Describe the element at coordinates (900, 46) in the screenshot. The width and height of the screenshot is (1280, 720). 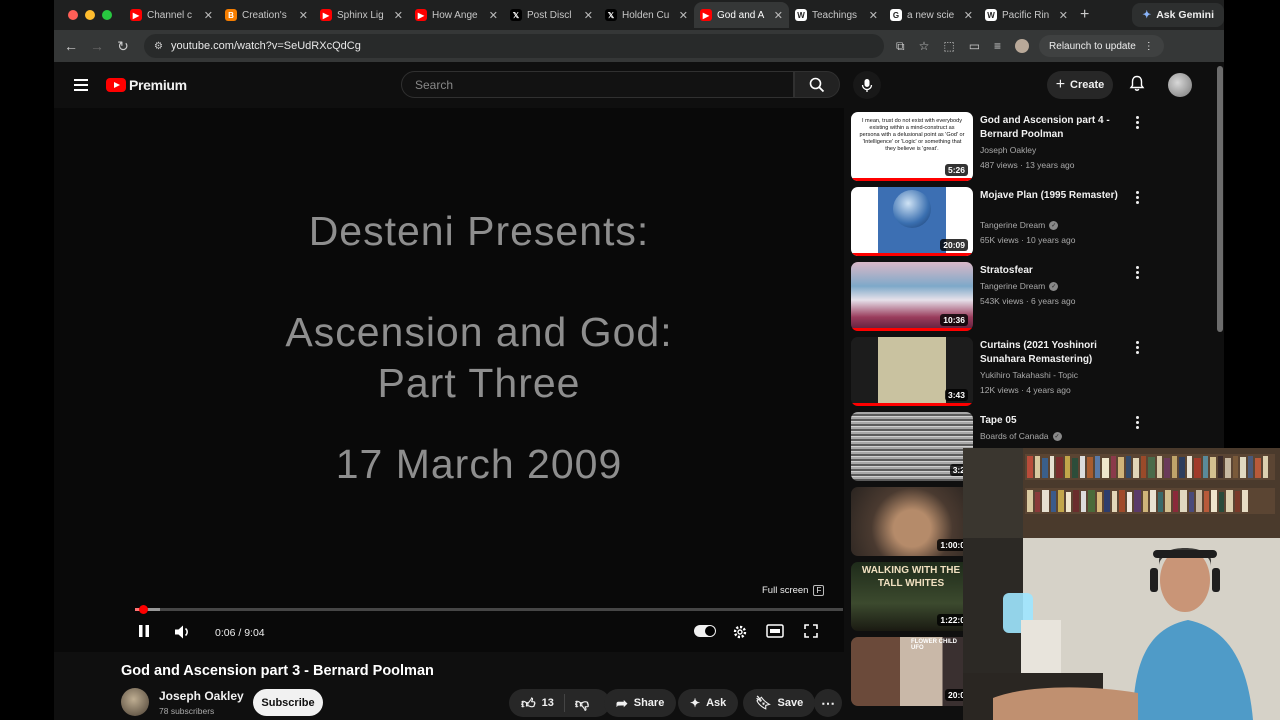
I see `install-app-icon: ⧉` at that location.